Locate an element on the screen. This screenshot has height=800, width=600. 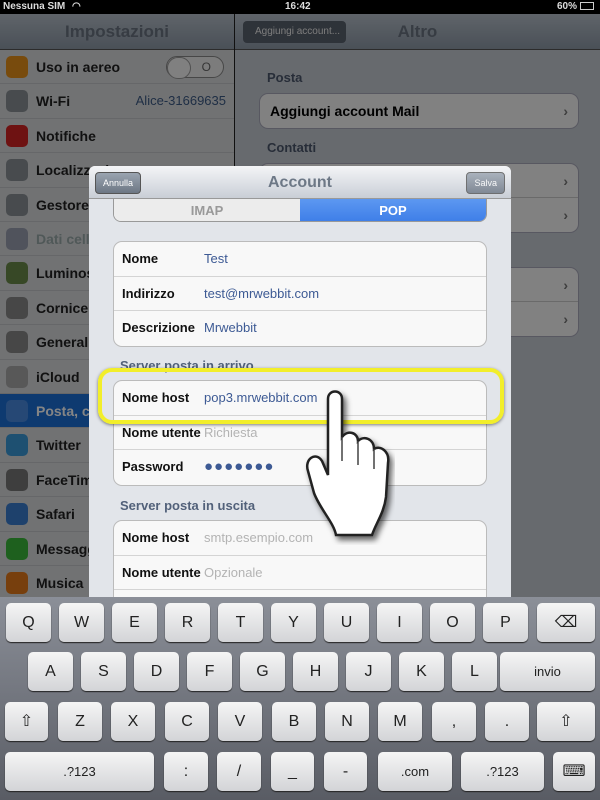
cancel-button: Annulla is located at coordinates (118, 183).